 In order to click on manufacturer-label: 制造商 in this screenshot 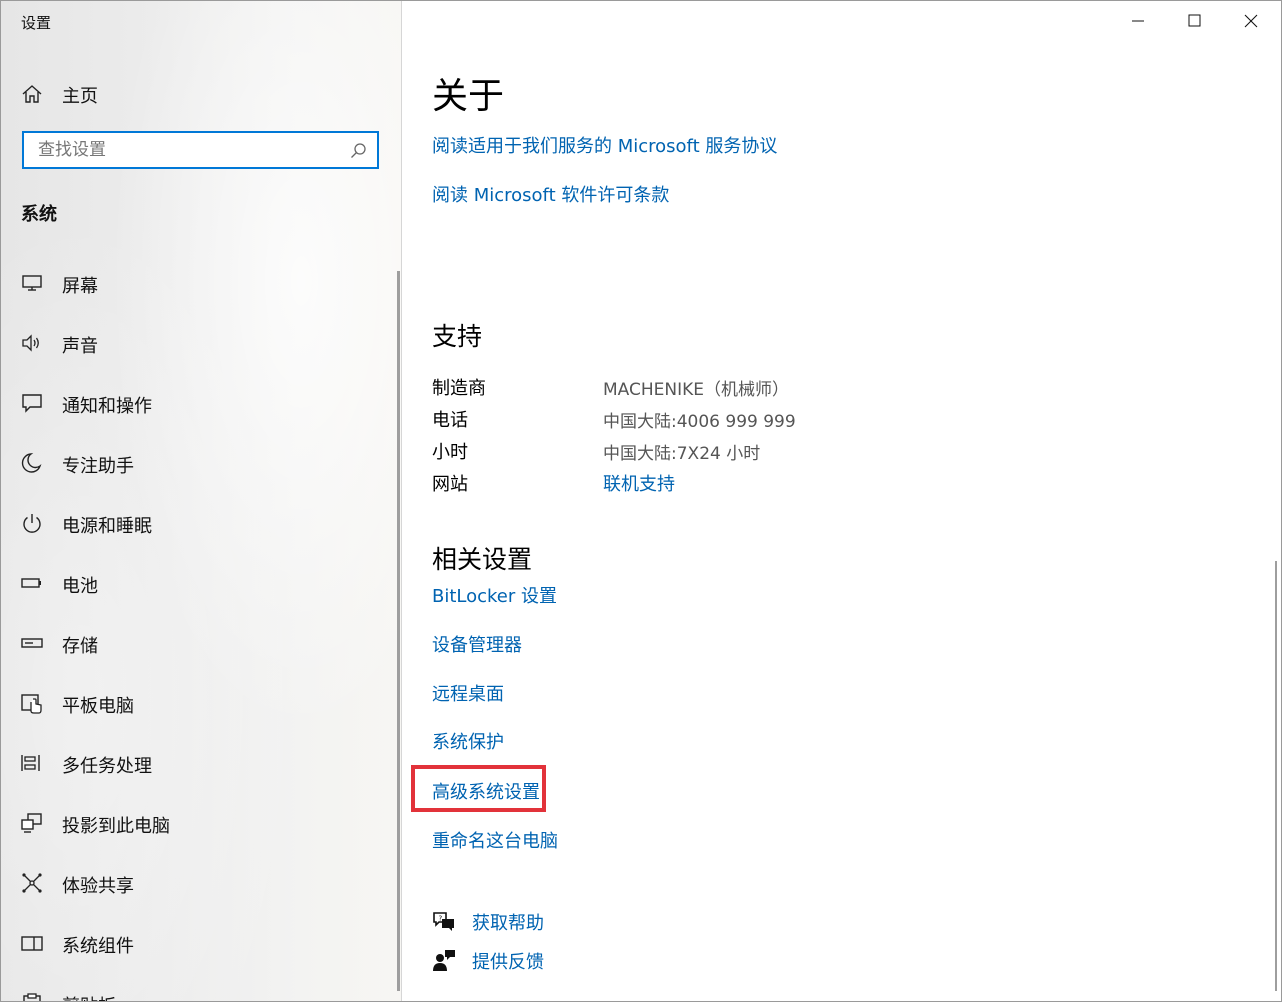, I will do `click(459, 388)`.